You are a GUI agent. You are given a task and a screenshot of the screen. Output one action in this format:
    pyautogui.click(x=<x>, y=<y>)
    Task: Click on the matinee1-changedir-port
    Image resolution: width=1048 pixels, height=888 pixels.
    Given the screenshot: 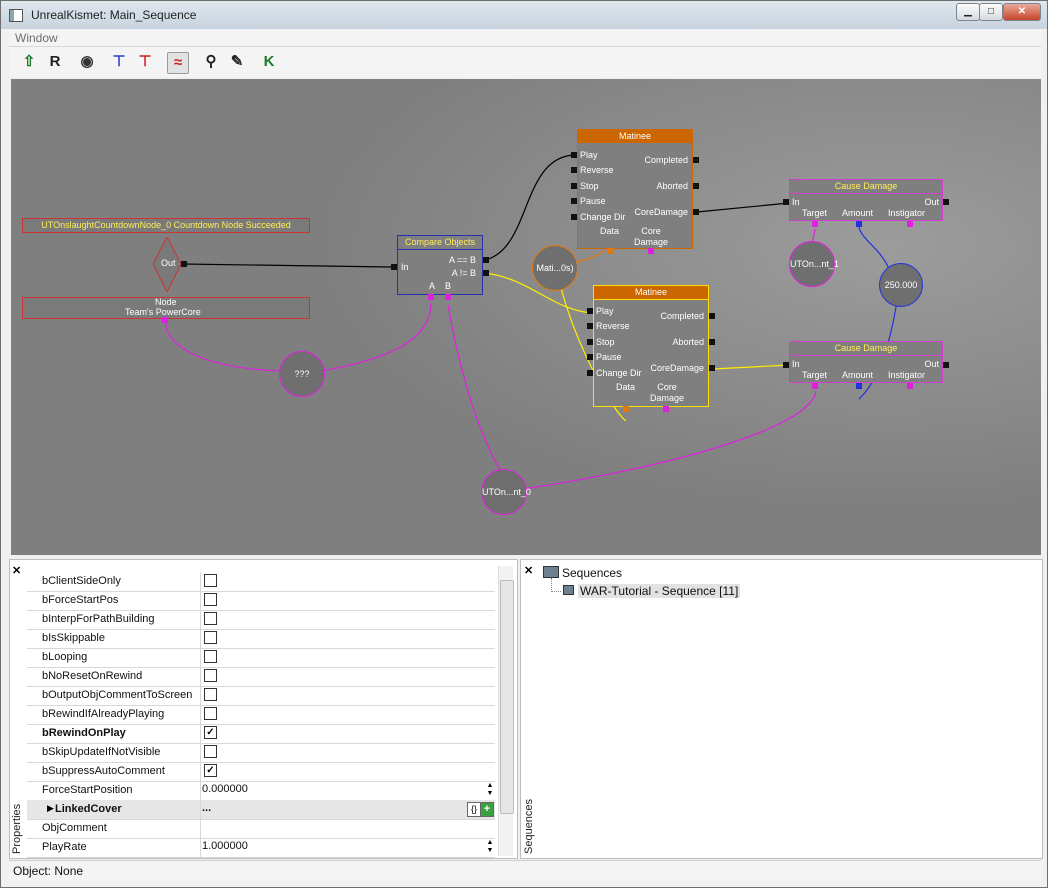 What is the action you would take?
    pyautogui.click(x=574, y=217)
    